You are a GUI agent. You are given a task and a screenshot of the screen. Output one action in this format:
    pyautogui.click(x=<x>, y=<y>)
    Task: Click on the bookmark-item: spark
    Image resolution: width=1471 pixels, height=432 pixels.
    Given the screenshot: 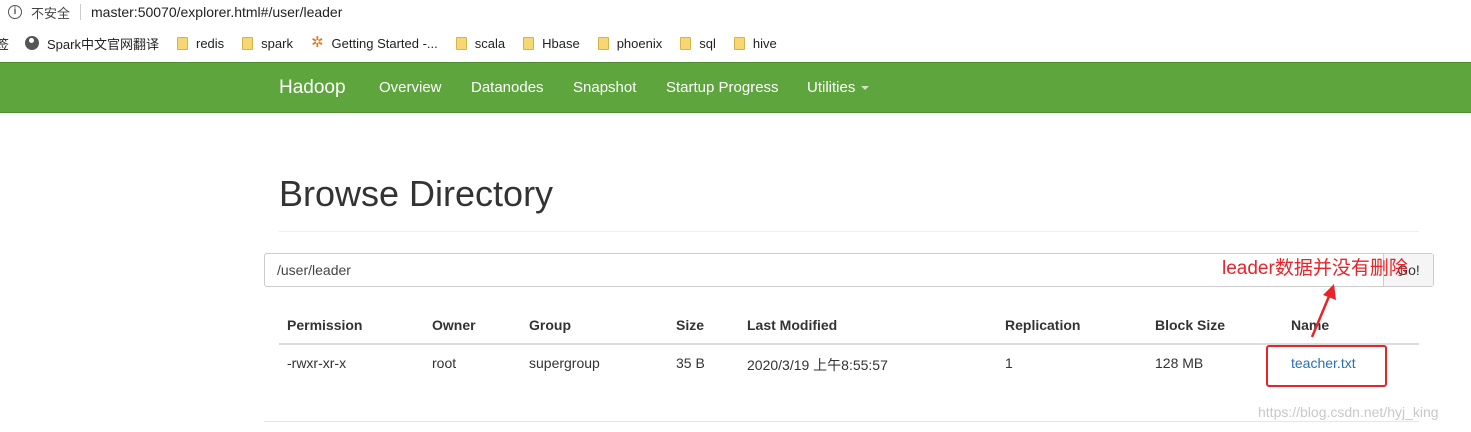 What is the action you would take?
    pyautogui.click(x=267, y=43)
    